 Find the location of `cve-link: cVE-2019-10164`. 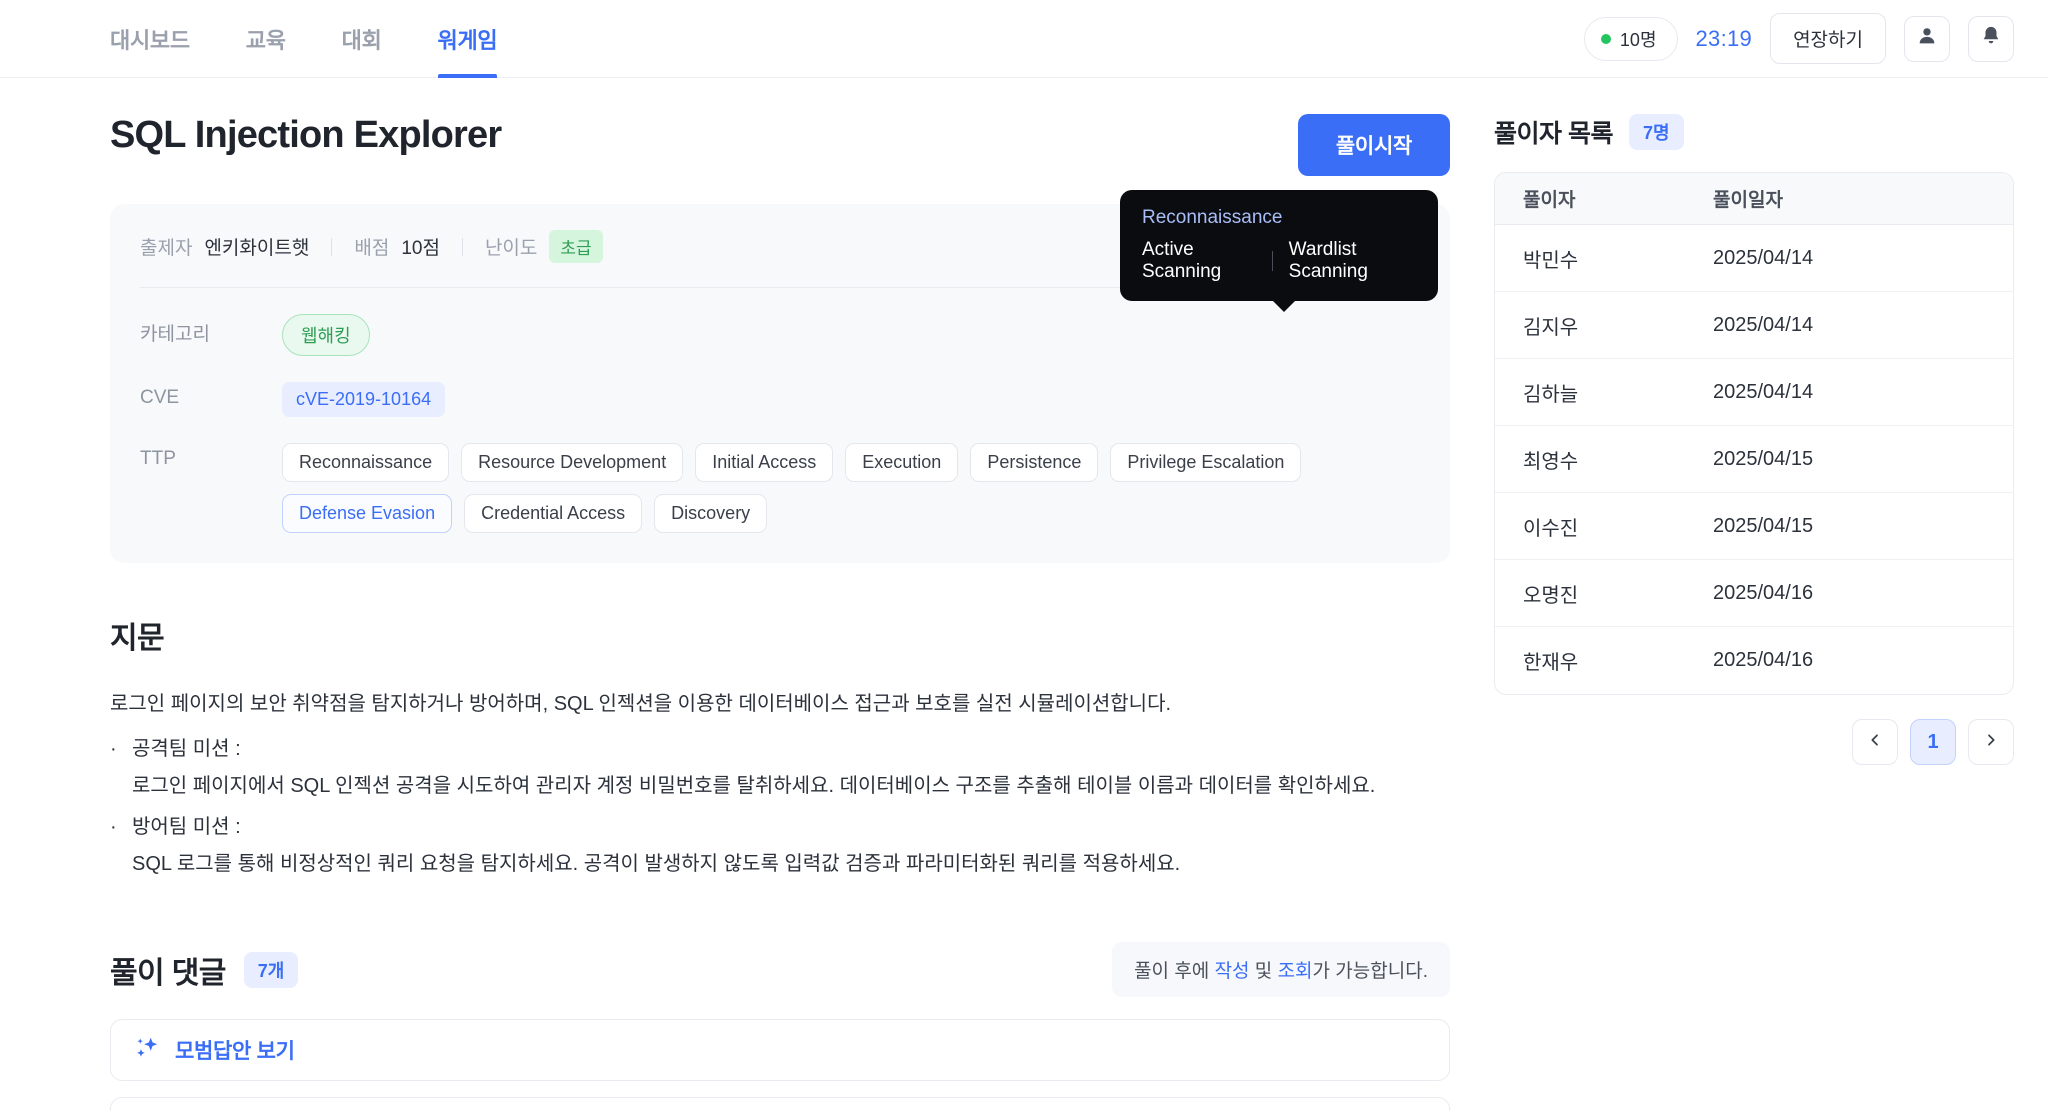

cve-link: cVE-2019-10164 is located at coordinates (364, 399).